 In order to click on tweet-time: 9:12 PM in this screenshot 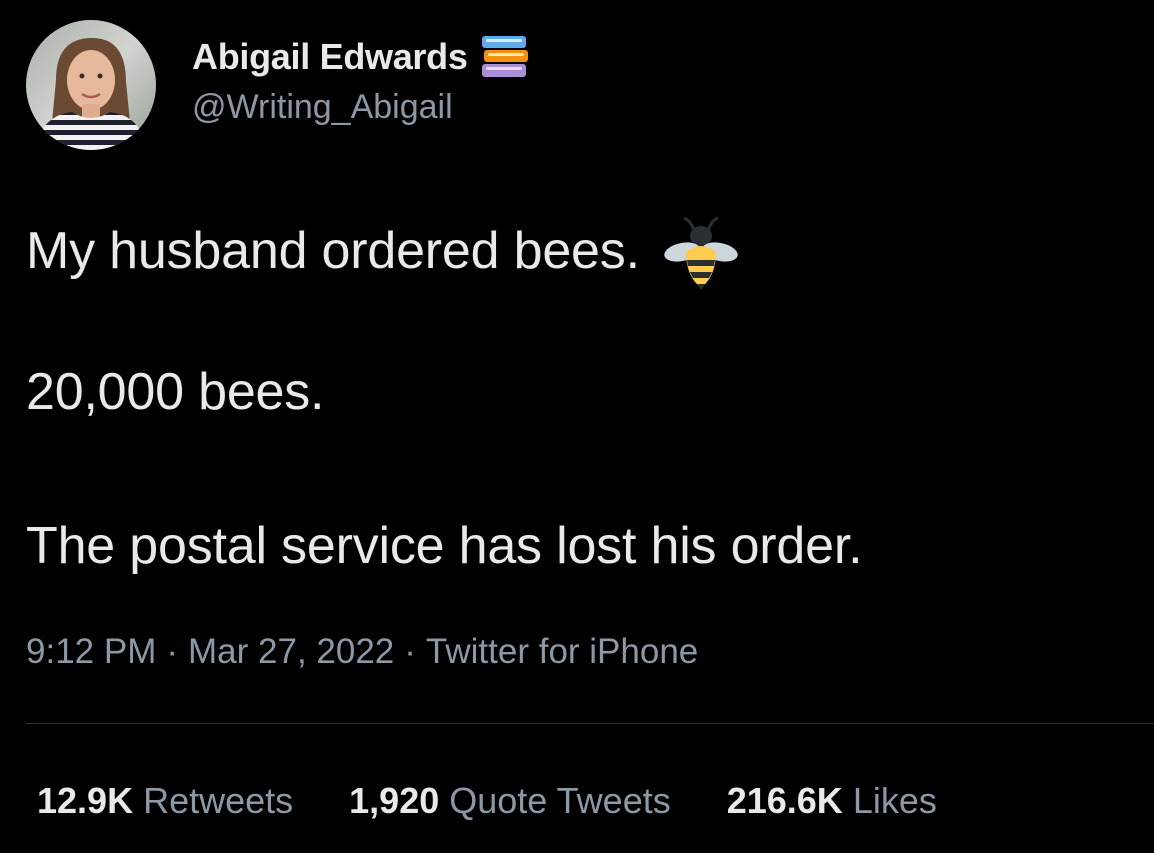, I will do `click(91, 651)`.